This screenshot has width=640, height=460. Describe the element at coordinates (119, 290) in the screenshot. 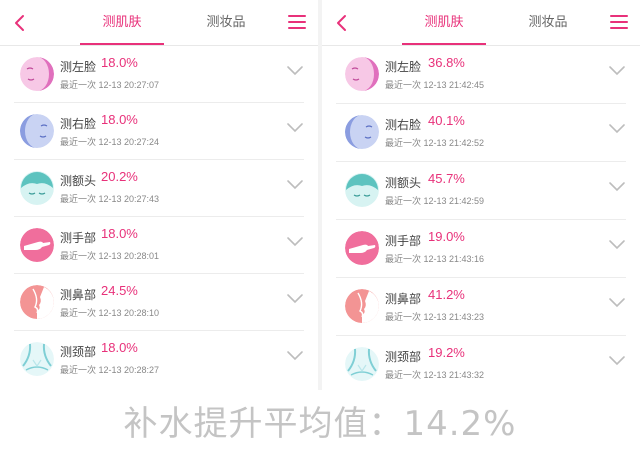

I see `item-value: 24.5%` at that location.